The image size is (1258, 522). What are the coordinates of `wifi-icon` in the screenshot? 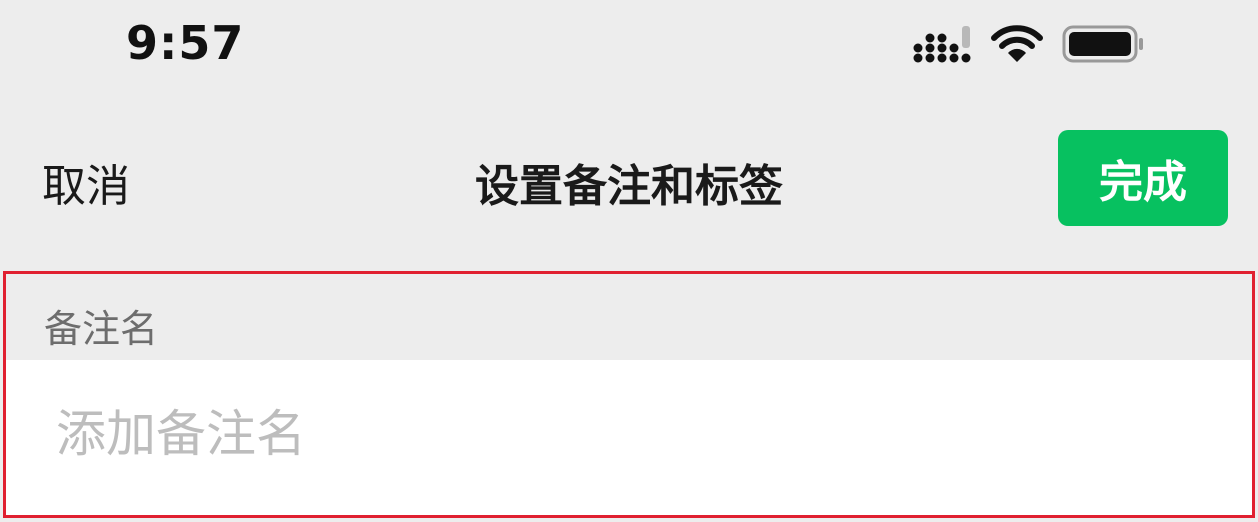 It's located at (1017, 43).